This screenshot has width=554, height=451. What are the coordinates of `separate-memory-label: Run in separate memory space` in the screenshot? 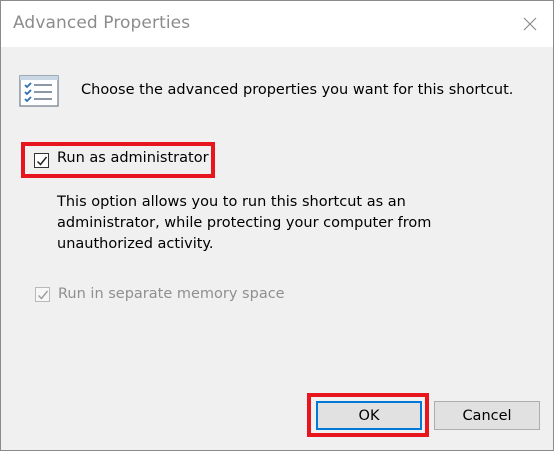 It's located at (171, 294).